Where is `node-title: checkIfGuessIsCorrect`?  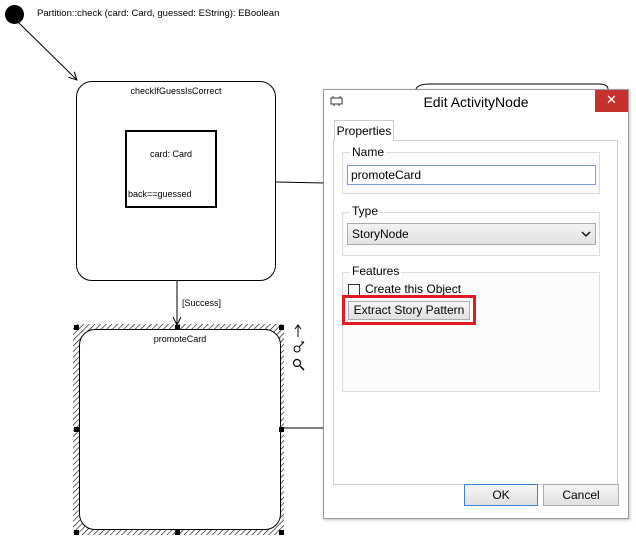 node-title: checkIfGuessIsCorrect is located at coordinates (176, 91).